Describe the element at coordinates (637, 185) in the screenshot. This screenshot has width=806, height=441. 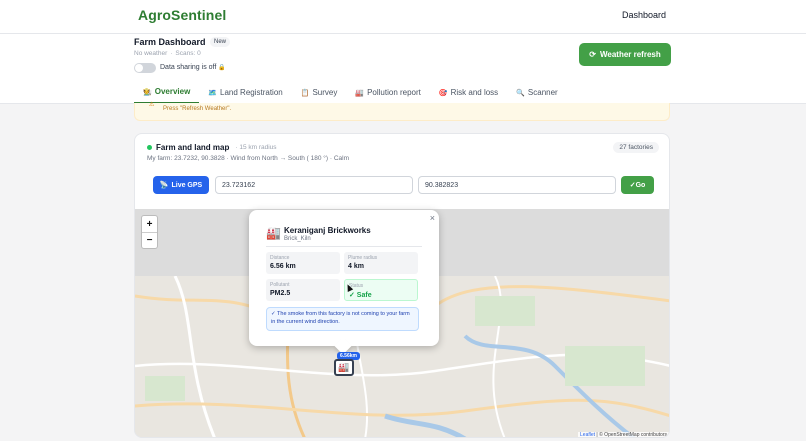
I see `go-button: ✓Go` at that location.